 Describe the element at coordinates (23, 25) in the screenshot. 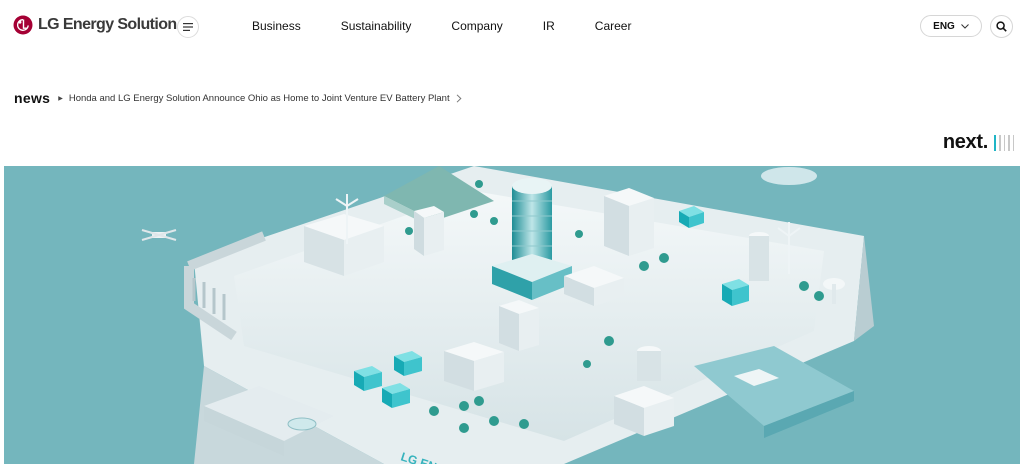

I see `lg-logo-icon` at that location.